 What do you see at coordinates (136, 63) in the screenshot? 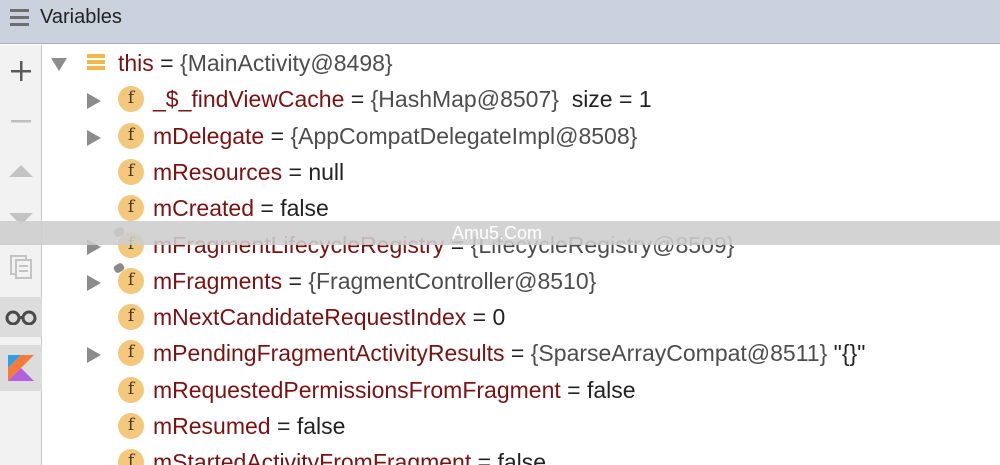
I see `variable-name: this` at bounding box center [136, 63].